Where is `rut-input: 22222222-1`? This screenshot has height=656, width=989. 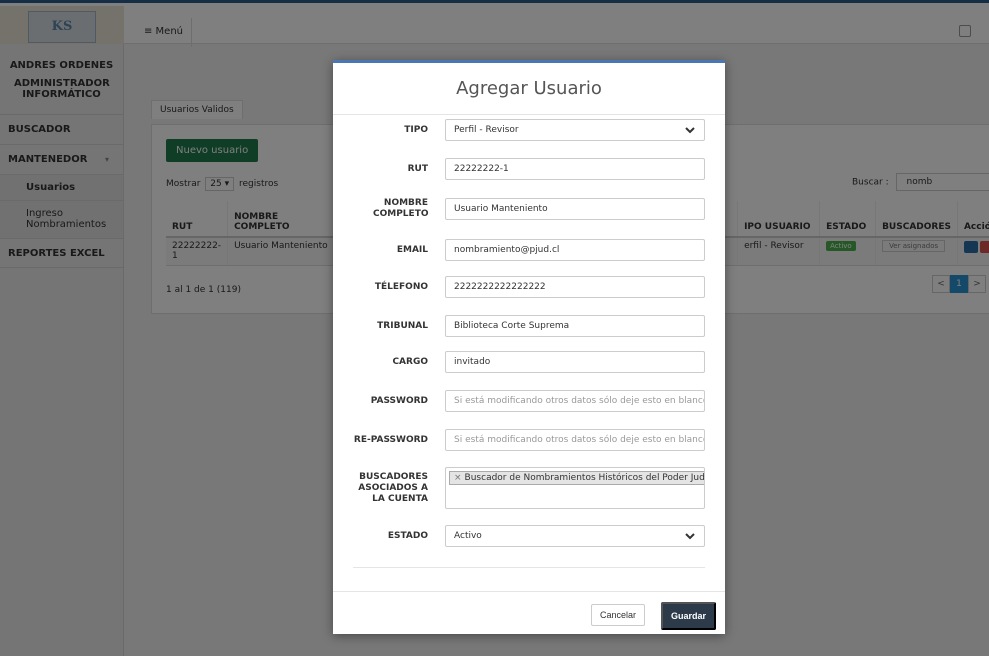
rut-input: 22222222-1 is located at coordinates (575, 169).